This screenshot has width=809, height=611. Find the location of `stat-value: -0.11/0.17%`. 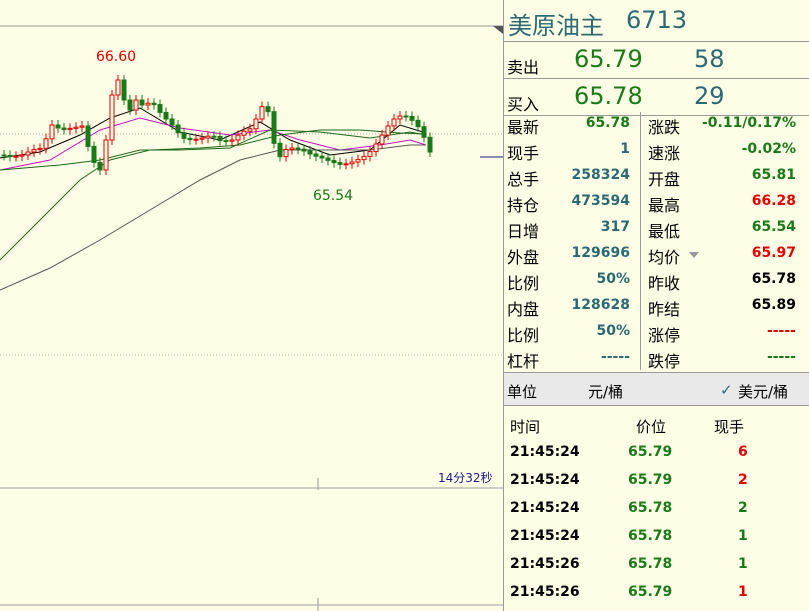

stat-value: -0.11/0.17% is located at coordinates (748, 123).